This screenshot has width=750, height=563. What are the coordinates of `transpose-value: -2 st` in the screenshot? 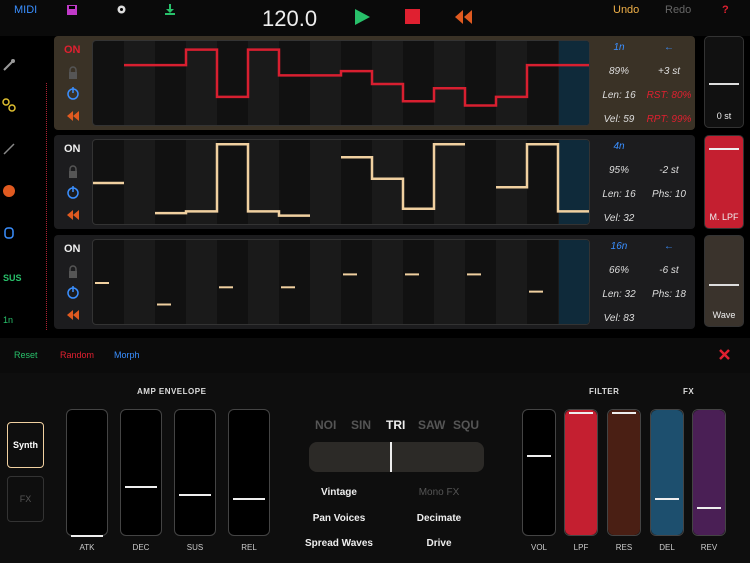 It's located at (669, 170).